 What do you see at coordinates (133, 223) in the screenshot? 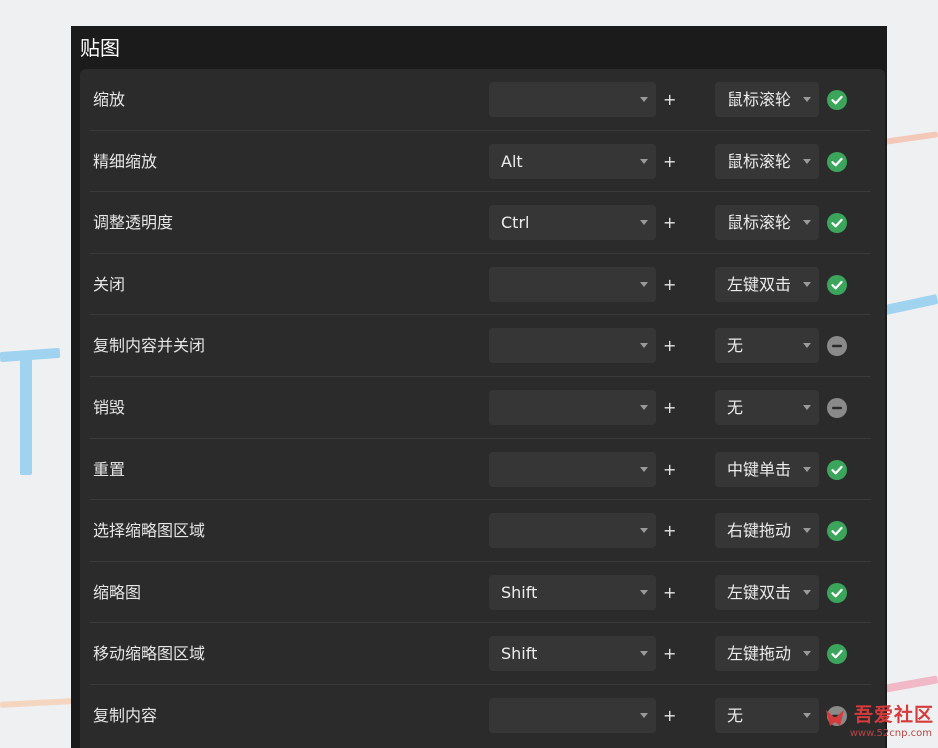
I see `shortcut-label: 调整透明度` at bounding box center [133, 223].